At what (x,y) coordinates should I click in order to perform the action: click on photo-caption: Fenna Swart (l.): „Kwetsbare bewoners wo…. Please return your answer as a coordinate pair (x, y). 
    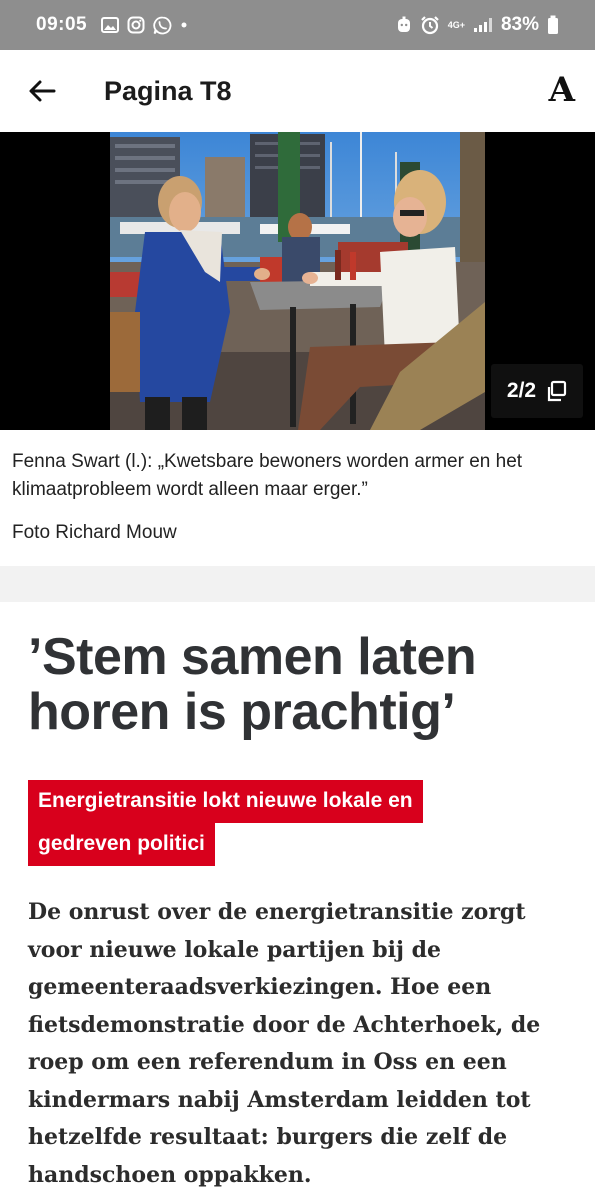
    Looking at the image, I should click on (267, 475).